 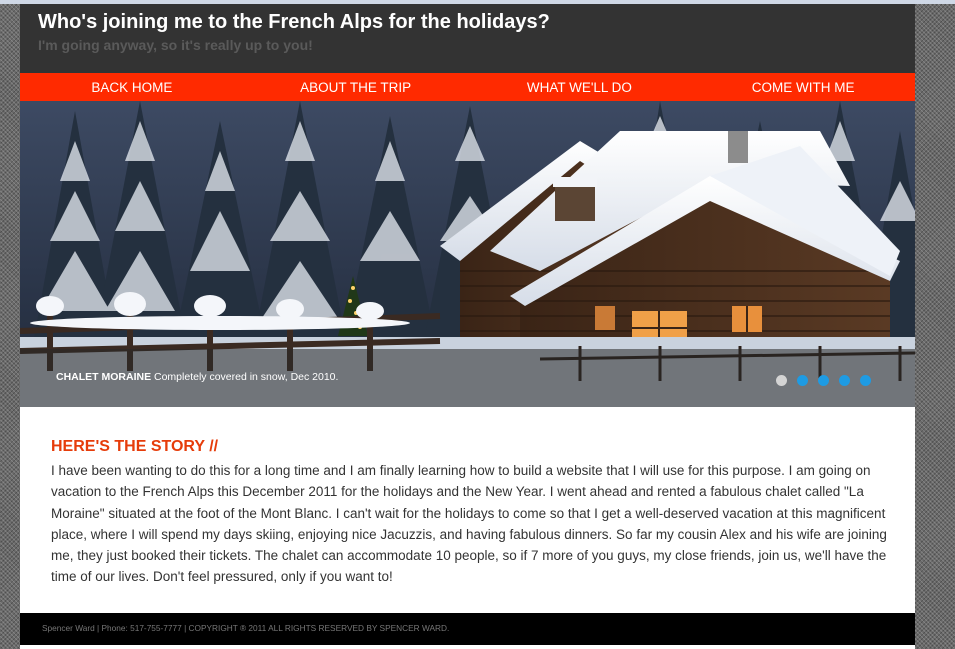 What do you see at coordinates (135, 446) in the screenshot?
I see `story-heading: HERE'S THE STORY //` at bounding box center [135, 446].